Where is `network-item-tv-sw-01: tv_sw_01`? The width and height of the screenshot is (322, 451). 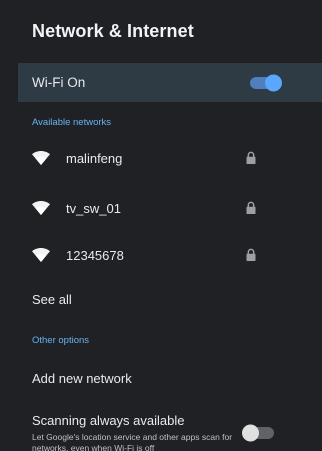
network-item-tv-sw-01: tv_sw_01 is located at coordinates (170, 208).